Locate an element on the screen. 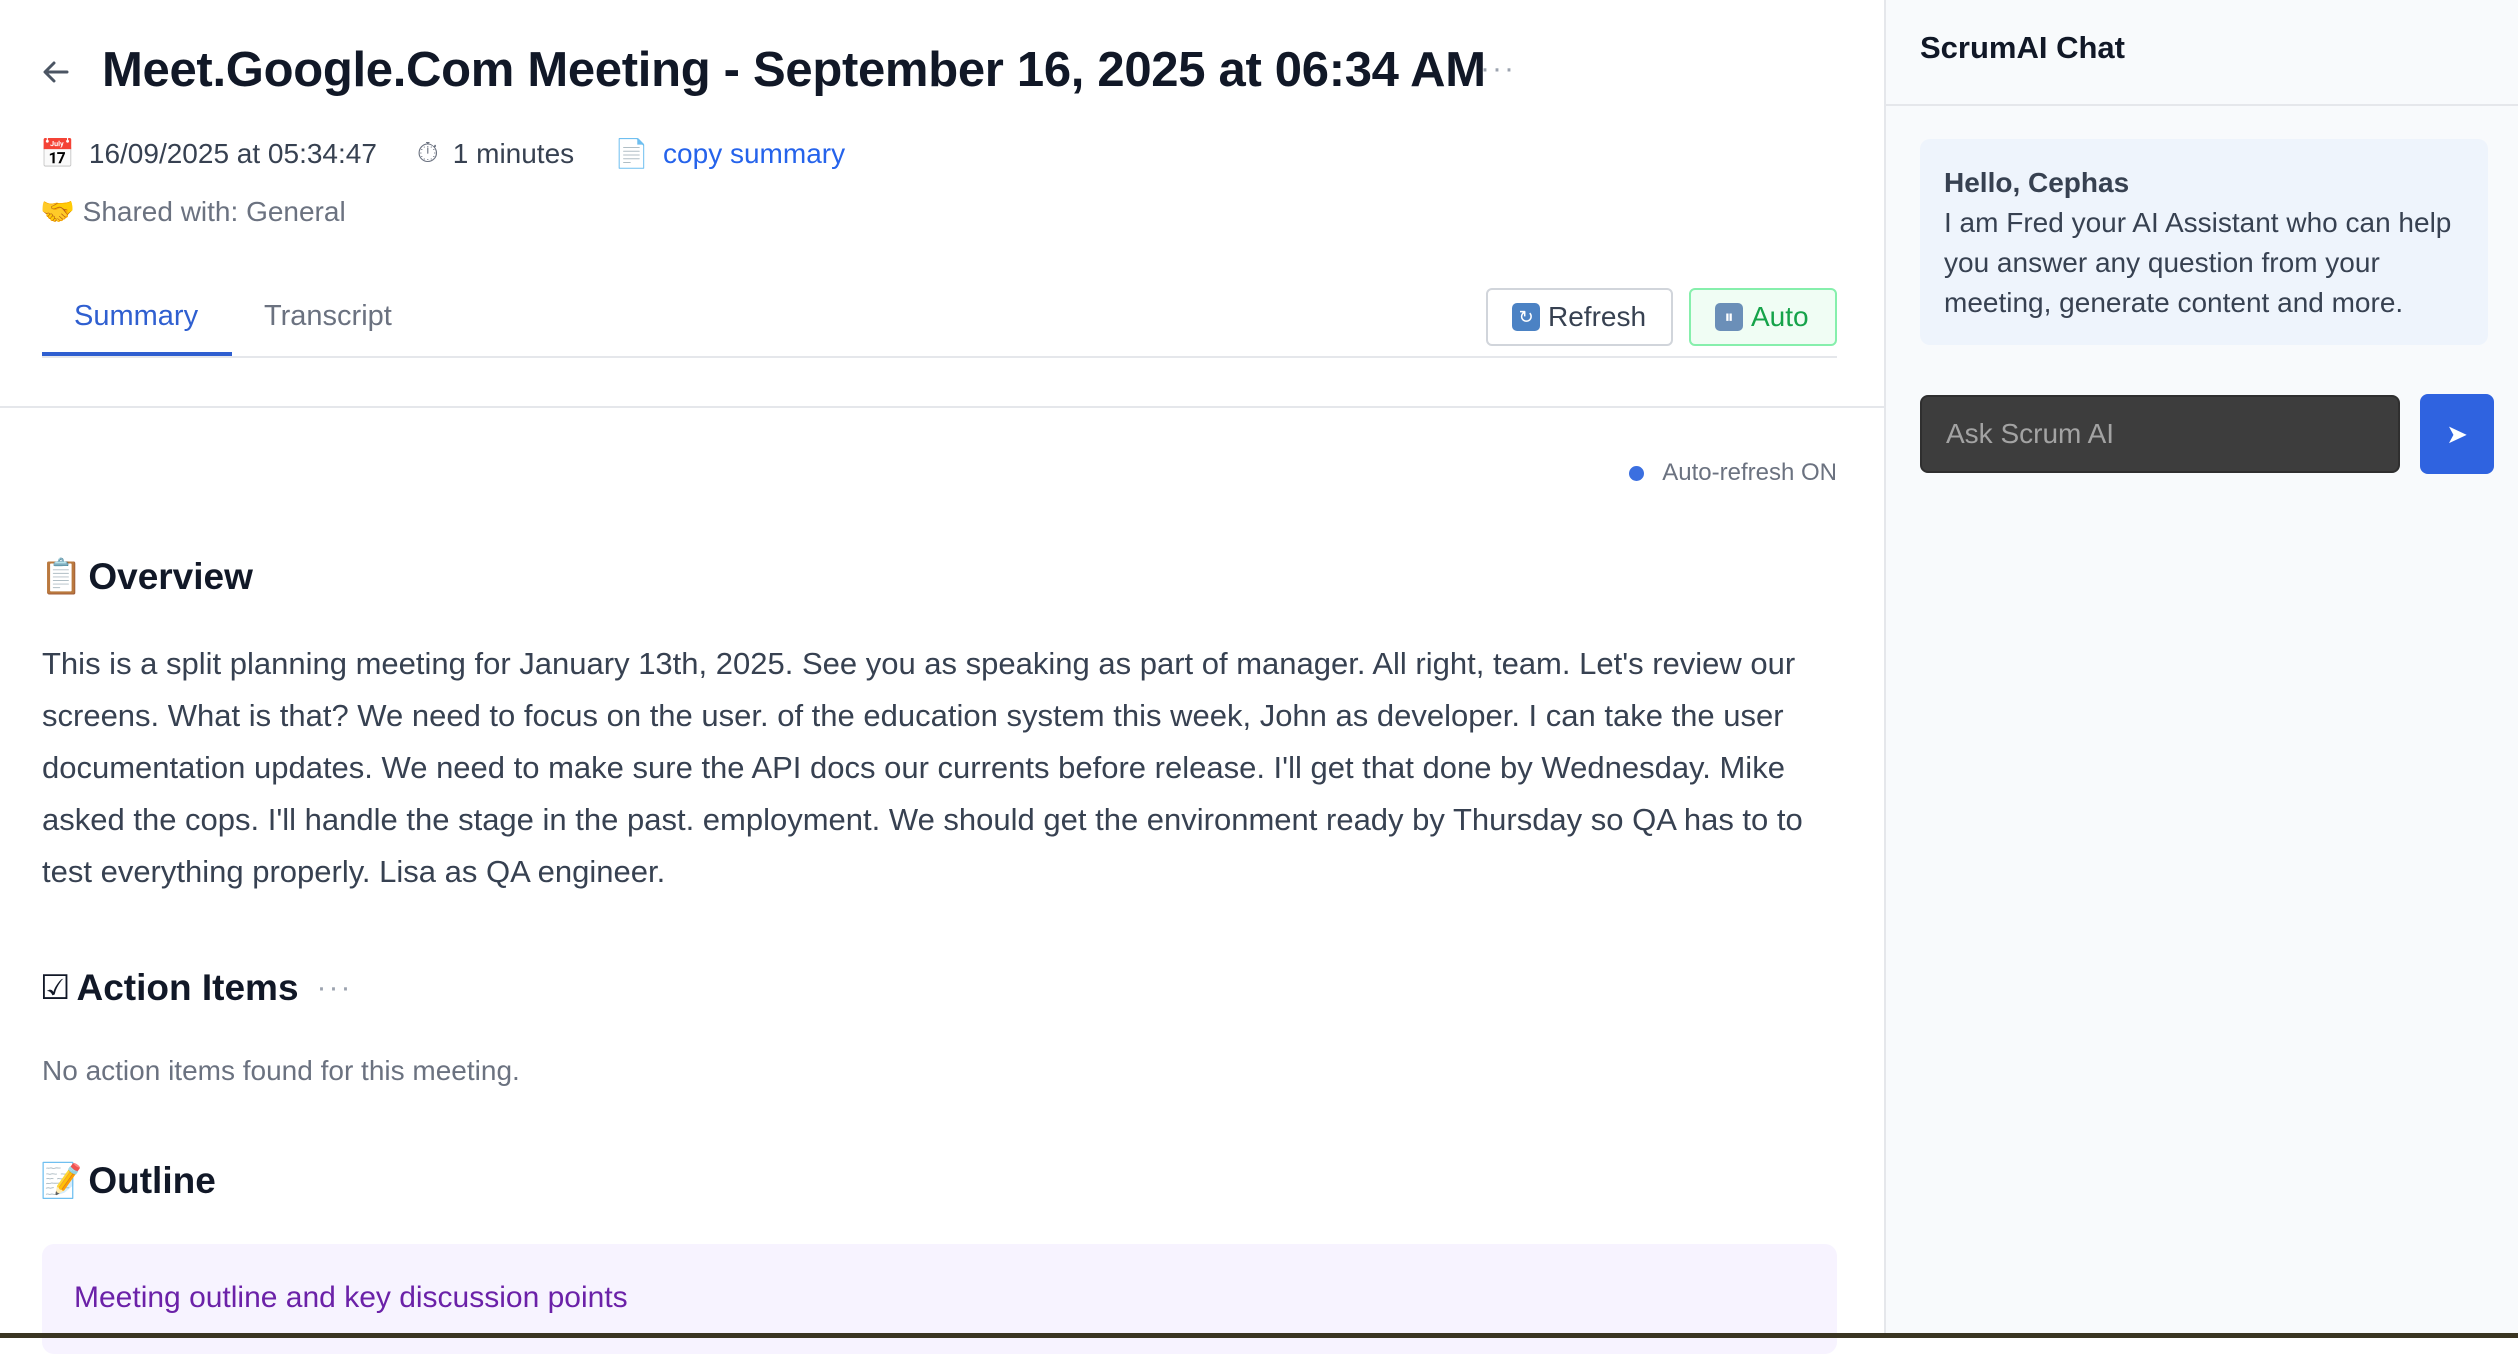 Image resolution: width=2518 pixels, height=1354 pixels. refresh-button: ↻ Refresh is located at coordinates (1579, 317).